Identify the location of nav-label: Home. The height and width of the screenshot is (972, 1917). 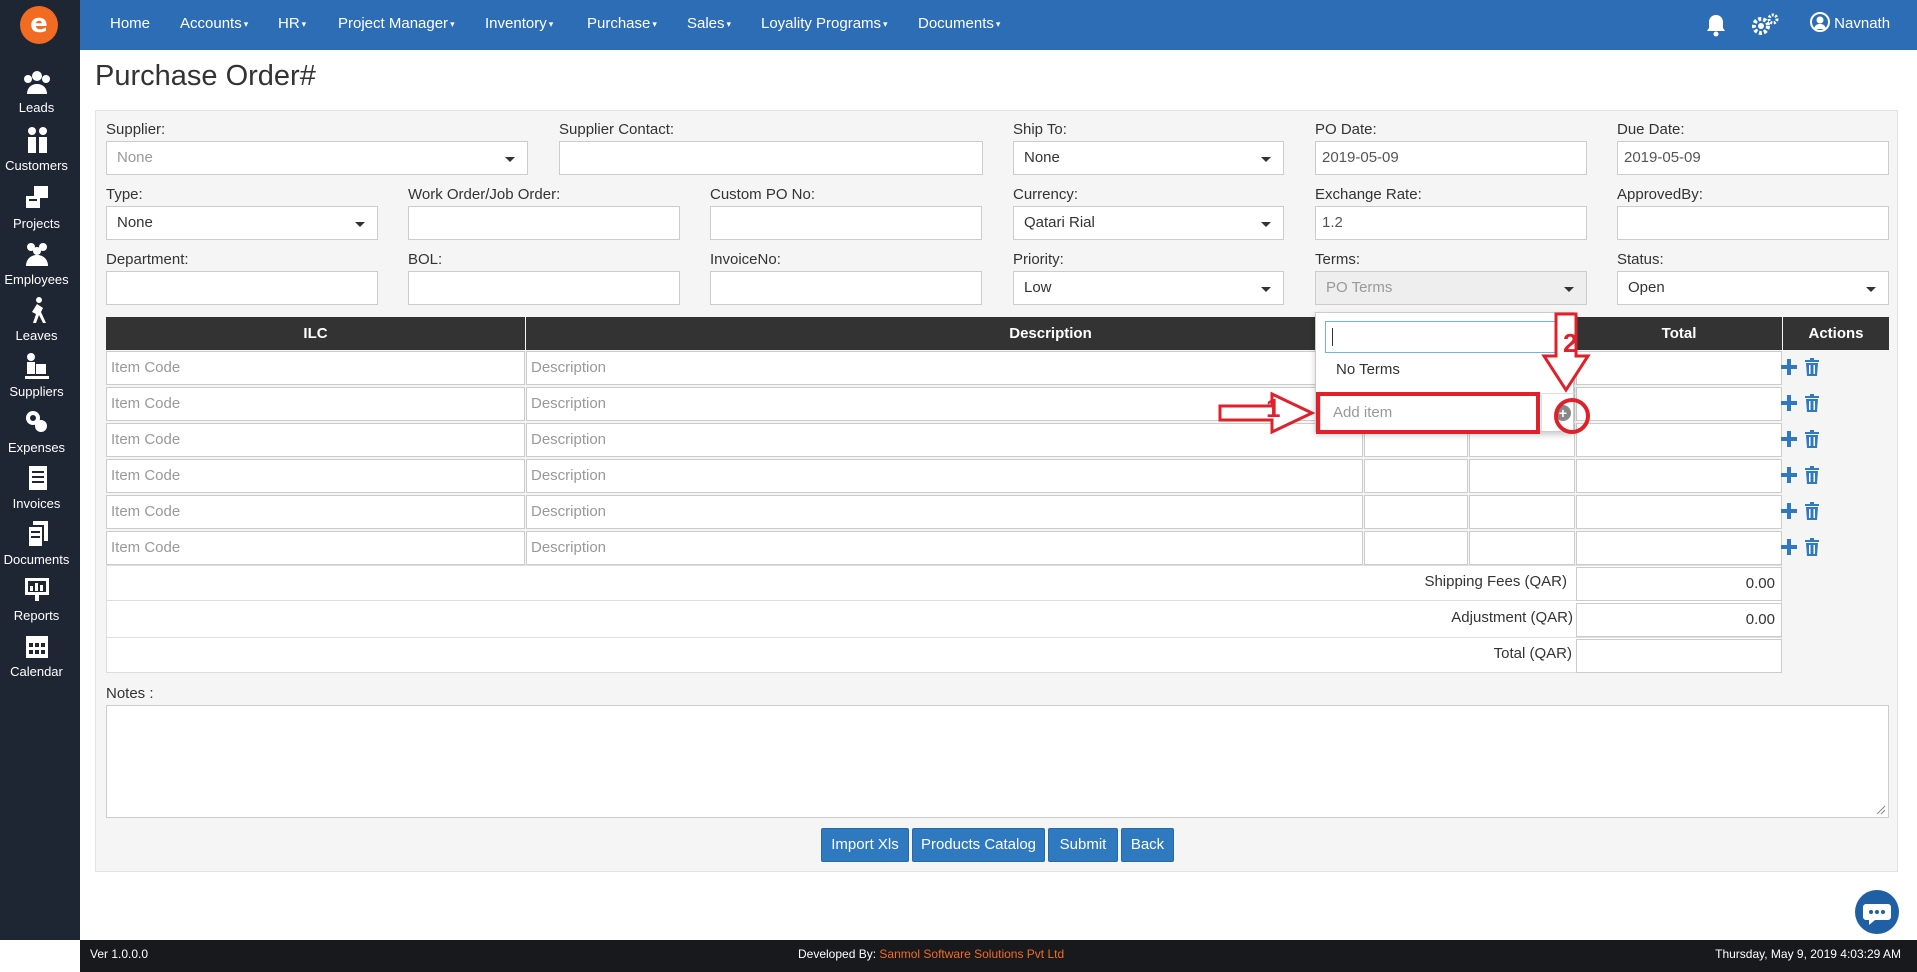
(130, 23).